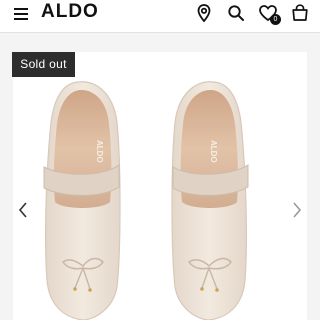  What do you see at coordinates (23, 210) in the screenshot?
I see `chevron-left-icon` at bounding box center [23, 210].